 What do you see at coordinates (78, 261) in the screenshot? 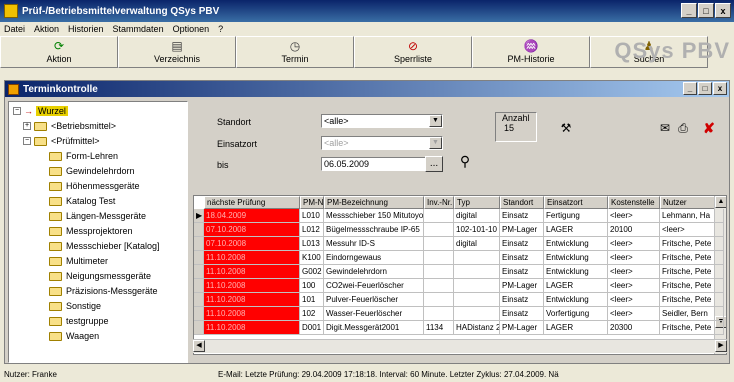
I see `tree-item: Multimeter` at bounding box center [78, 261].